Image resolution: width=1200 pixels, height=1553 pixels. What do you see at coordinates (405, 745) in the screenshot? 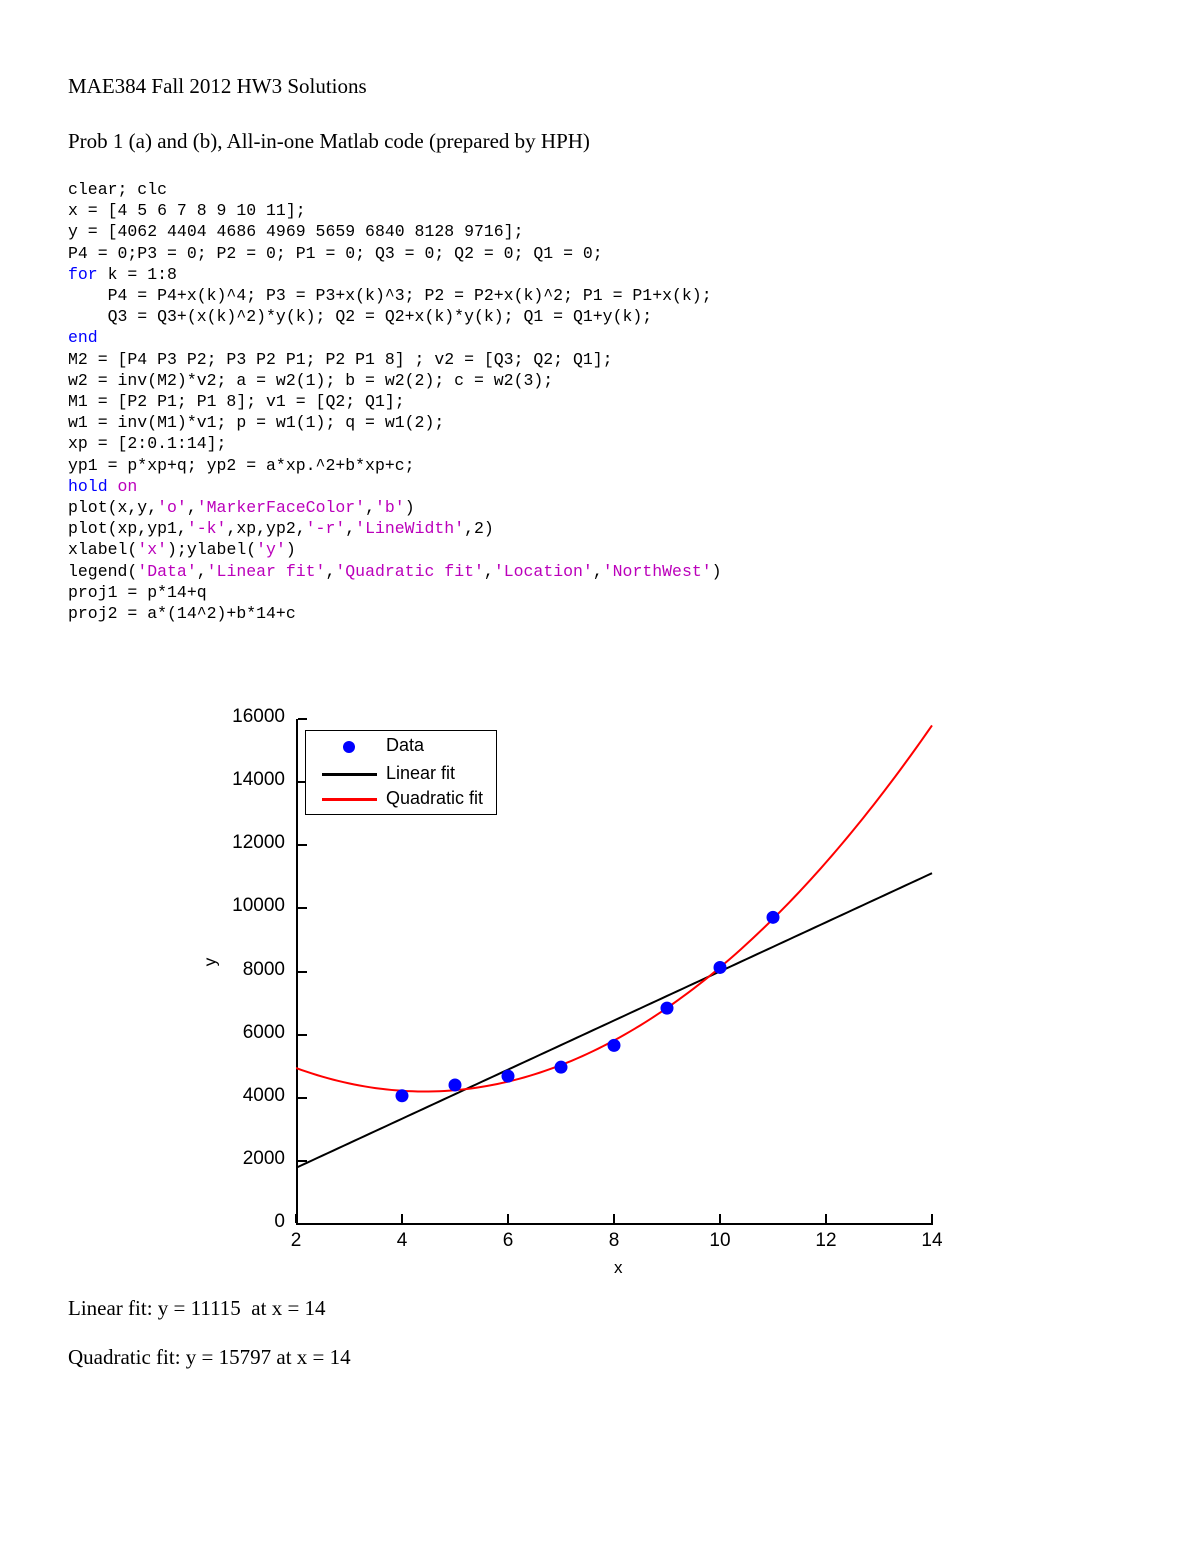
I see `legend-label-data: Data` at bounding box center [405, 745].